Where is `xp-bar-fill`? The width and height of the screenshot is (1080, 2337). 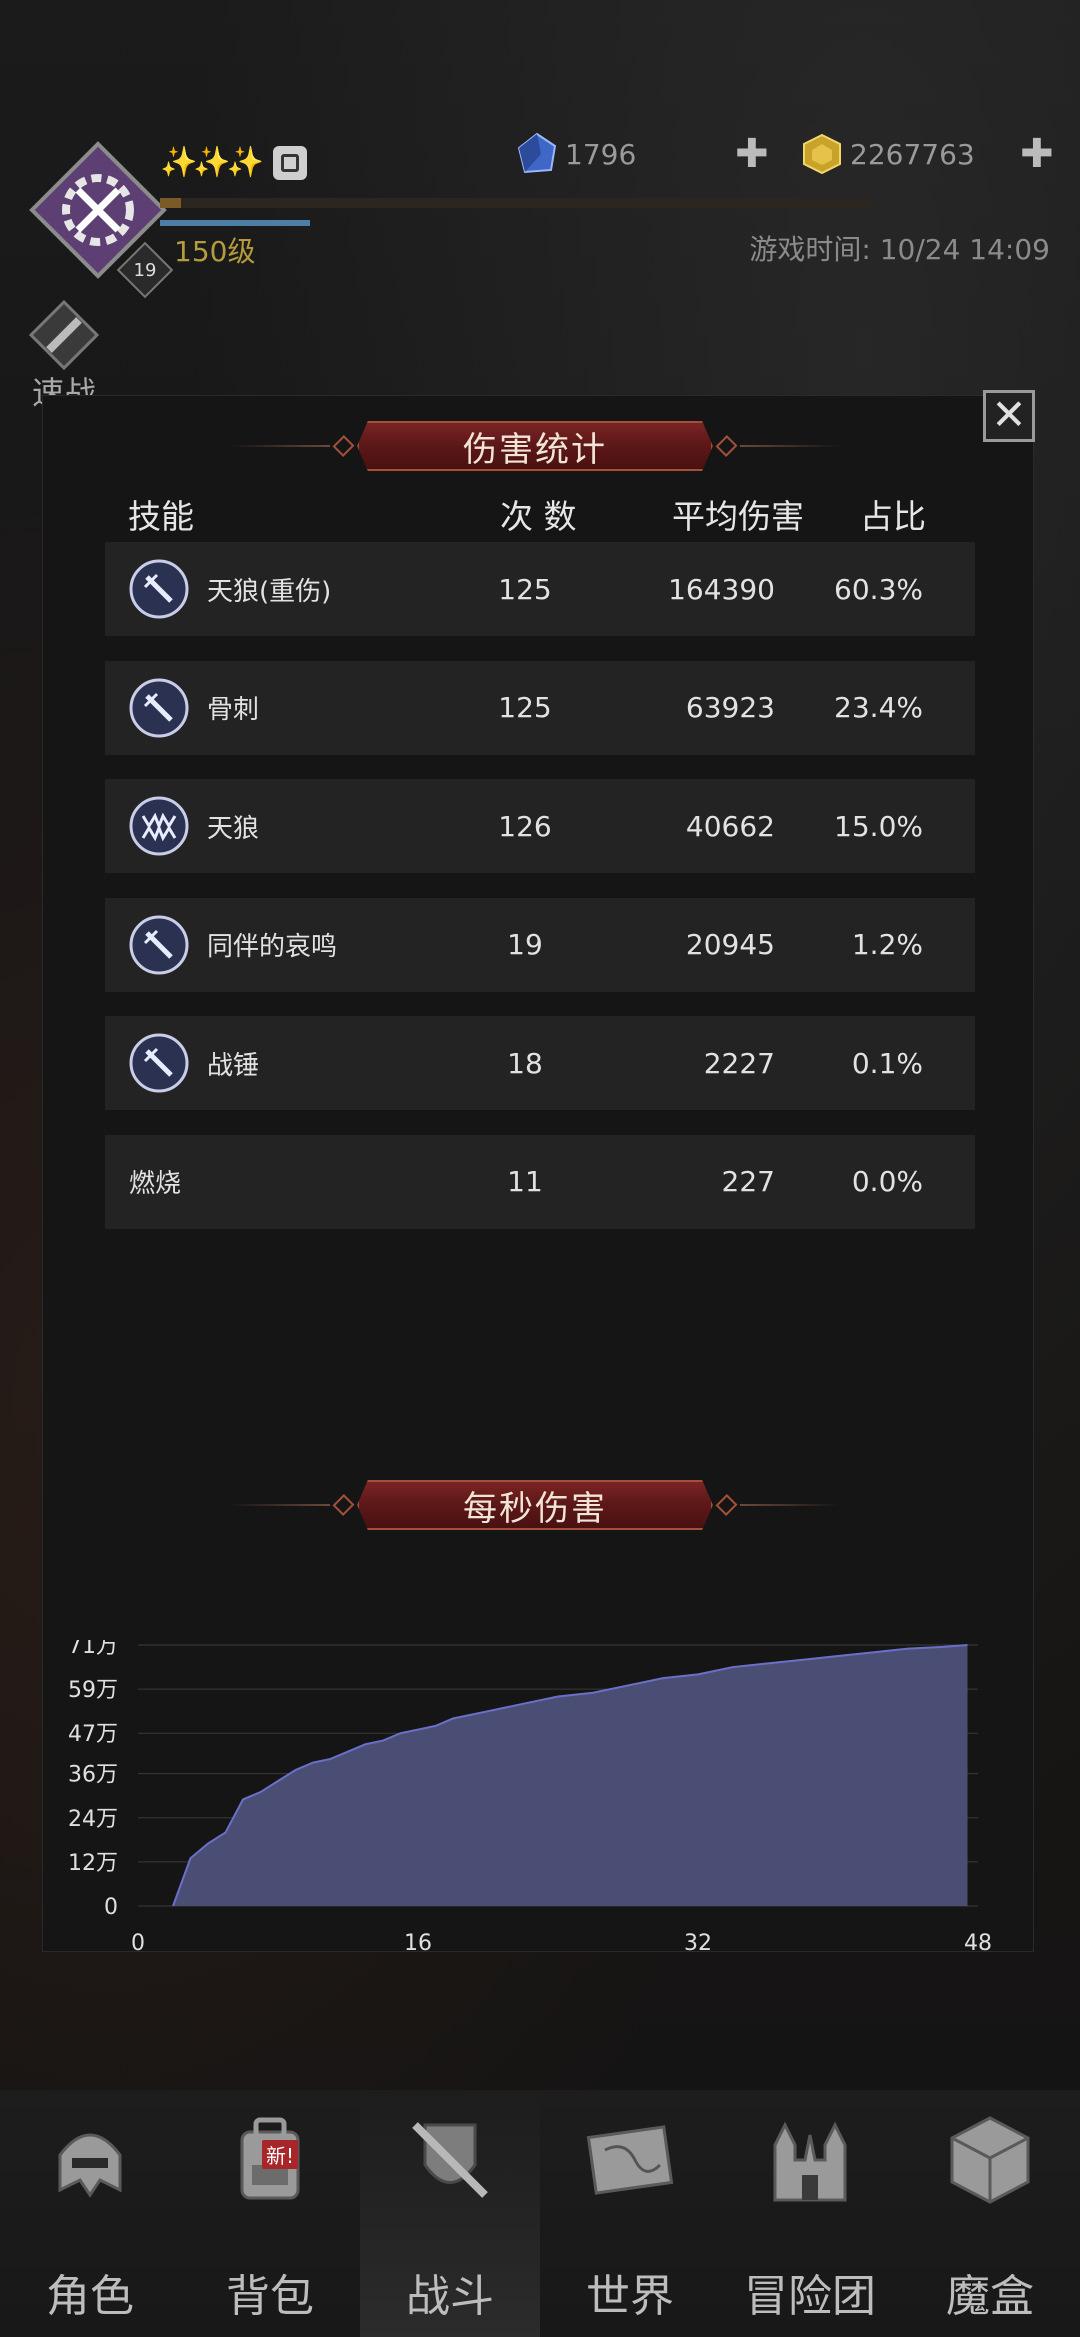
xp-bar-fill is located at coordinates (171, 203).